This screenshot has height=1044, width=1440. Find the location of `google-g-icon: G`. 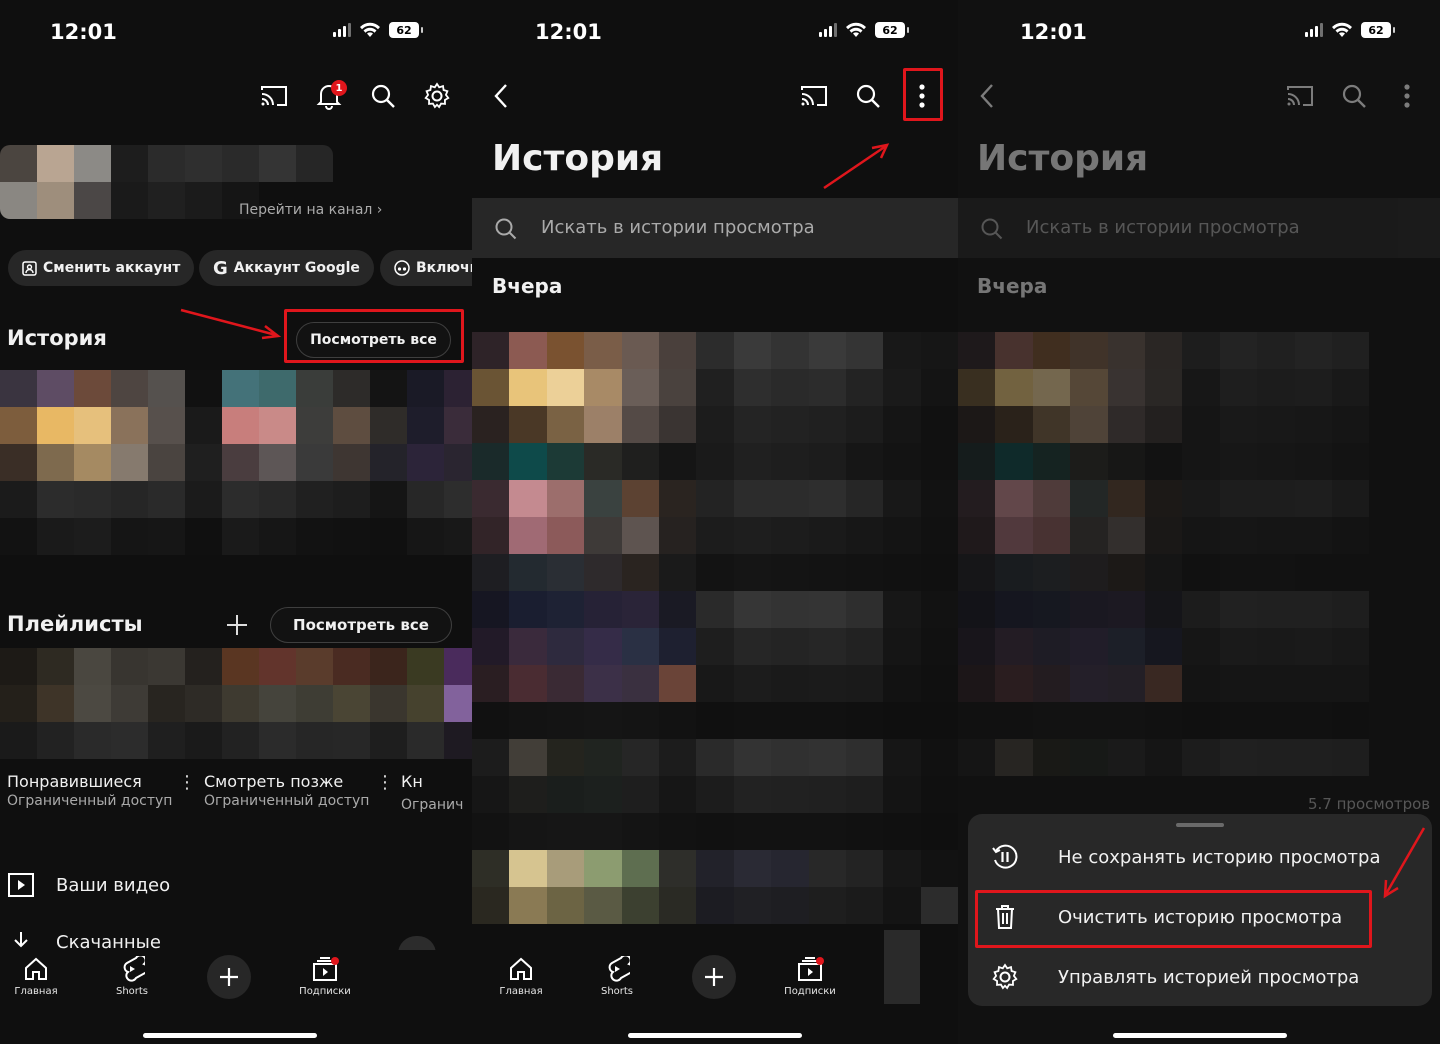

google-g-icon: G is located at coordinates (220, 268).